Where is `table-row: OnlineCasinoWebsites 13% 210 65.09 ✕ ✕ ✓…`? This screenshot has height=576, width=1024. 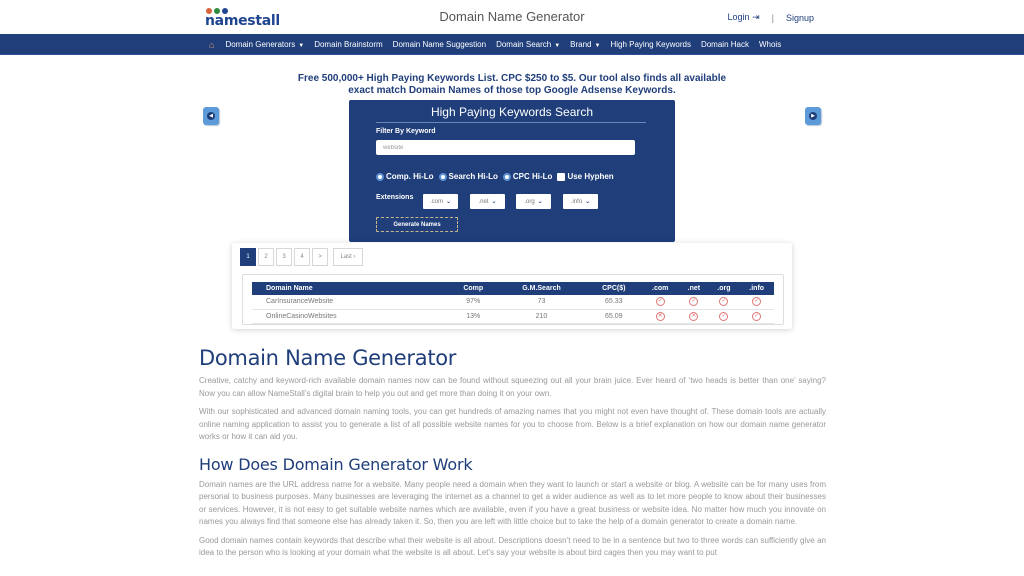 table-row: OnlineCasinoWebsites 13% 210 65.09 ✕ ✕ ✓… is located at coordinates (513, 316).